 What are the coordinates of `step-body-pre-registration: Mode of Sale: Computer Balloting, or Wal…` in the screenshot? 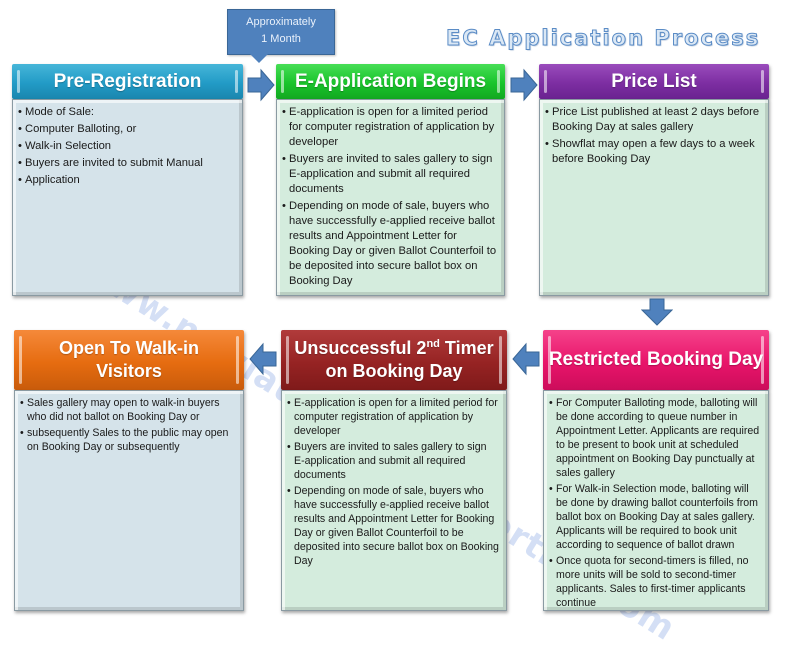 It's located at (127, 197).